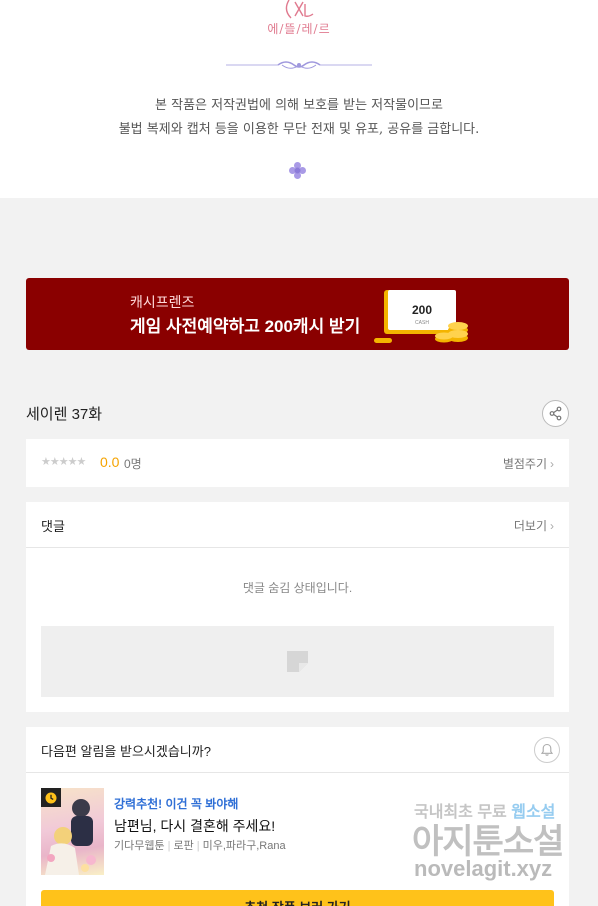 This screenshot has height=906, width=598. What do you see at coordinates (299, 129) in the screenshot?
I see `copyright-notice-line-2: 불법 복제와 캡처 등을 이용한 무단 전재 및 유포, 공유를 금합니다.` at bounding box center [299, 129].